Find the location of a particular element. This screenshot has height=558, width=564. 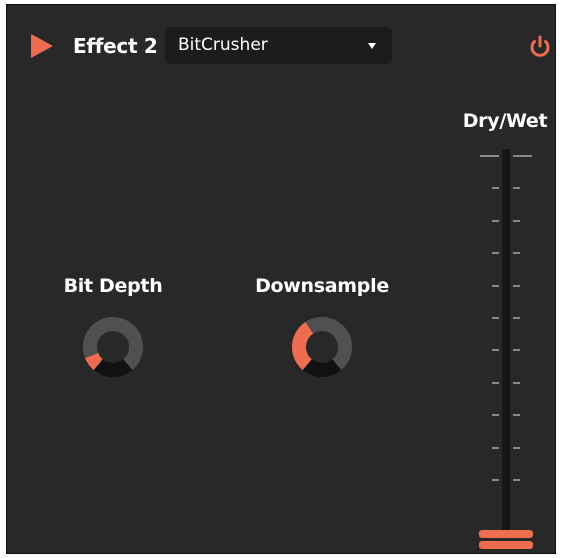

power-button is located at coordinates (540, 47).